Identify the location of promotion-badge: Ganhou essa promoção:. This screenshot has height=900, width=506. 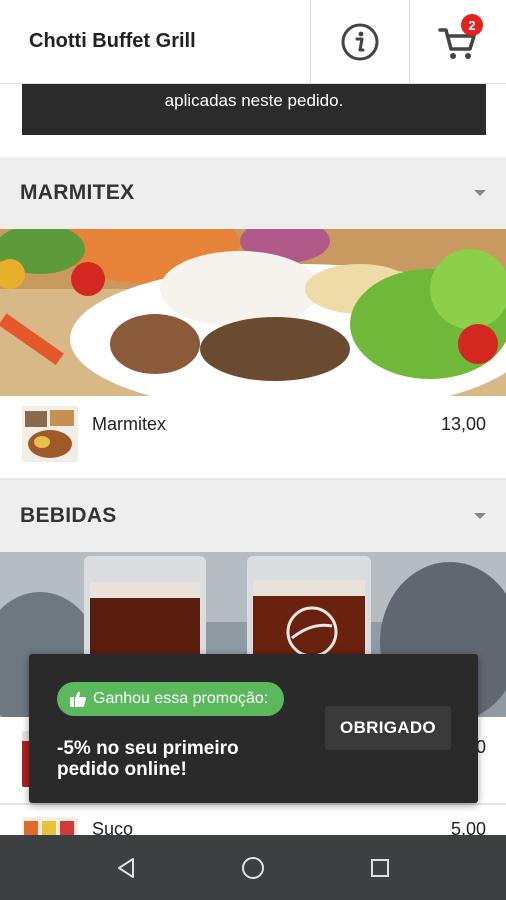
(171, 699).